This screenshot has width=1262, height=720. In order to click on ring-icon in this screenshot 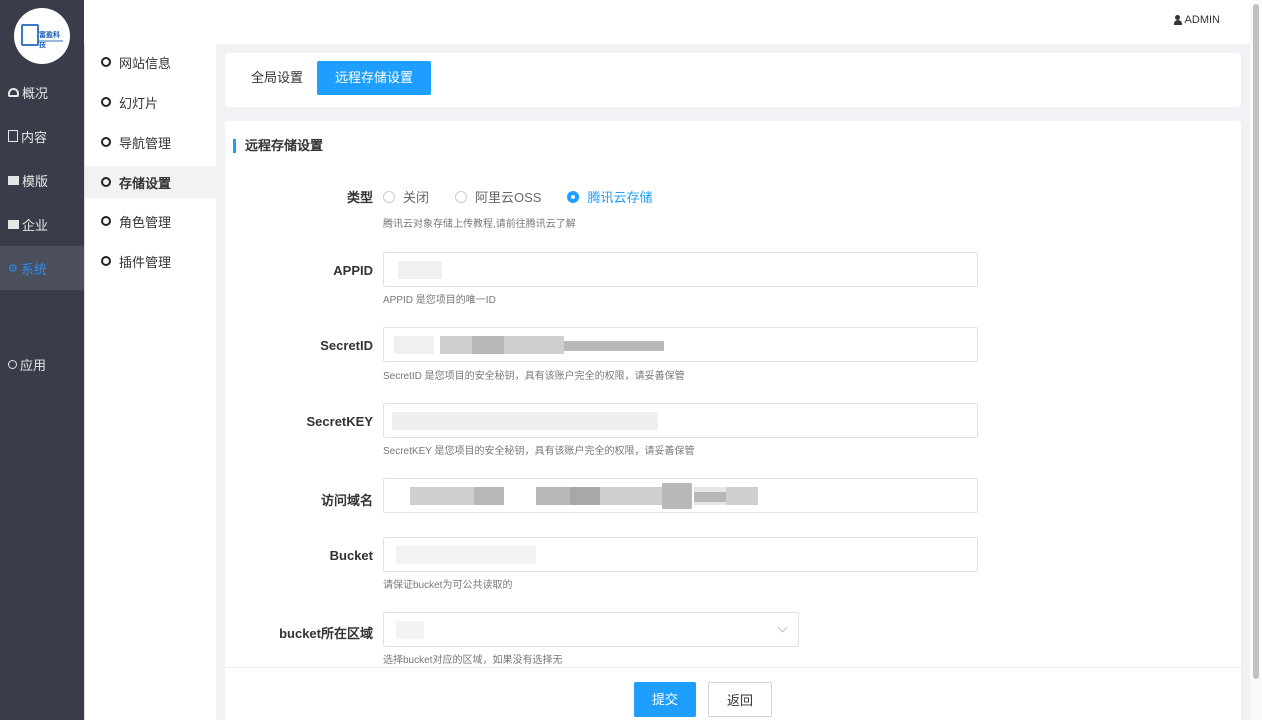, I will do `click(12, 364)`.